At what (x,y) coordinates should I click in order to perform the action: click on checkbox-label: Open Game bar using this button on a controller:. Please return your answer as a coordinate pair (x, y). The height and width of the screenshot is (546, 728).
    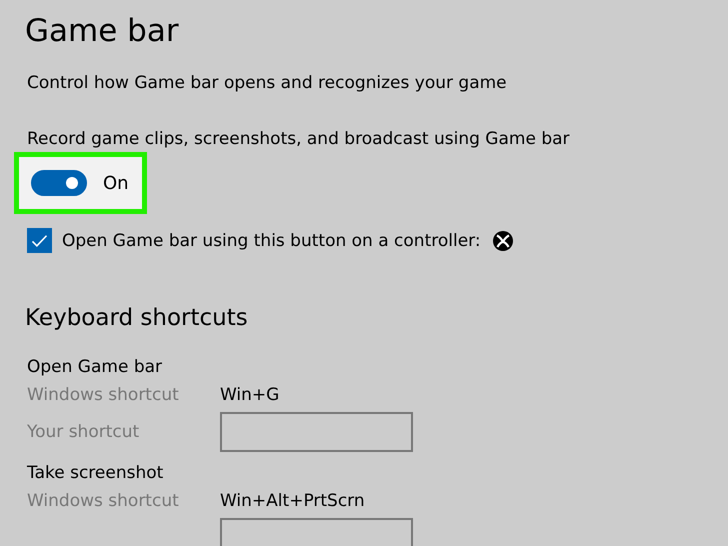
    Looking at the image, I should click on (271, 240).